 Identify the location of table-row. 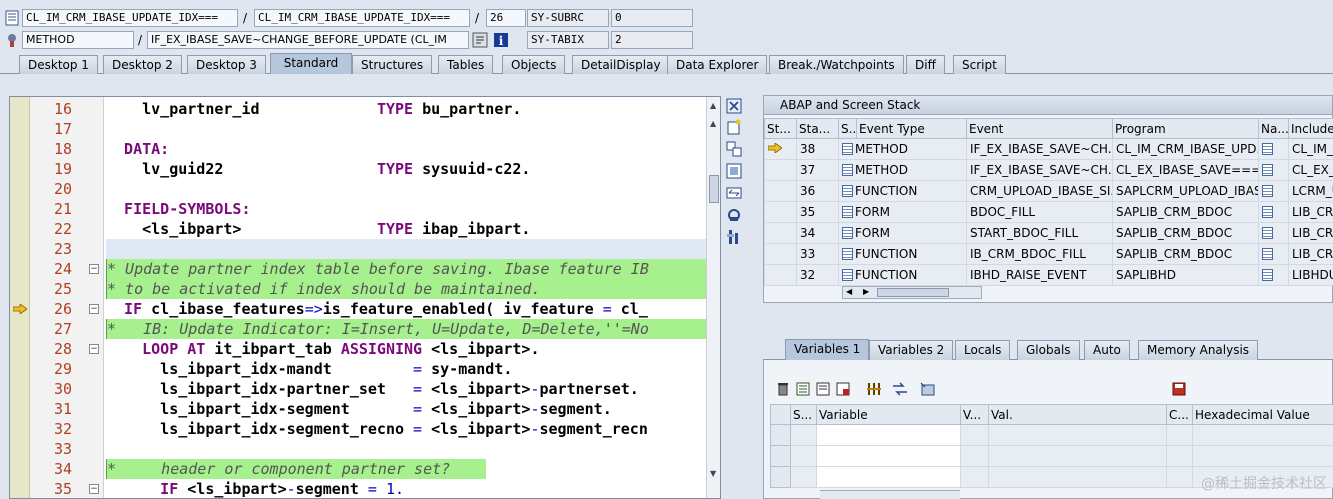
(1051, 435).